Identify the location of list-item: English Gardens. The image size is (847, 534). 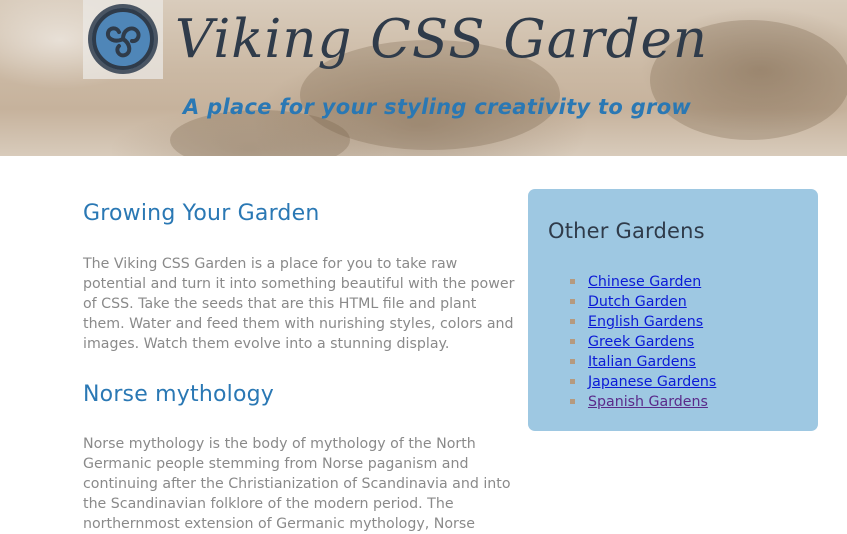
(643, 321).